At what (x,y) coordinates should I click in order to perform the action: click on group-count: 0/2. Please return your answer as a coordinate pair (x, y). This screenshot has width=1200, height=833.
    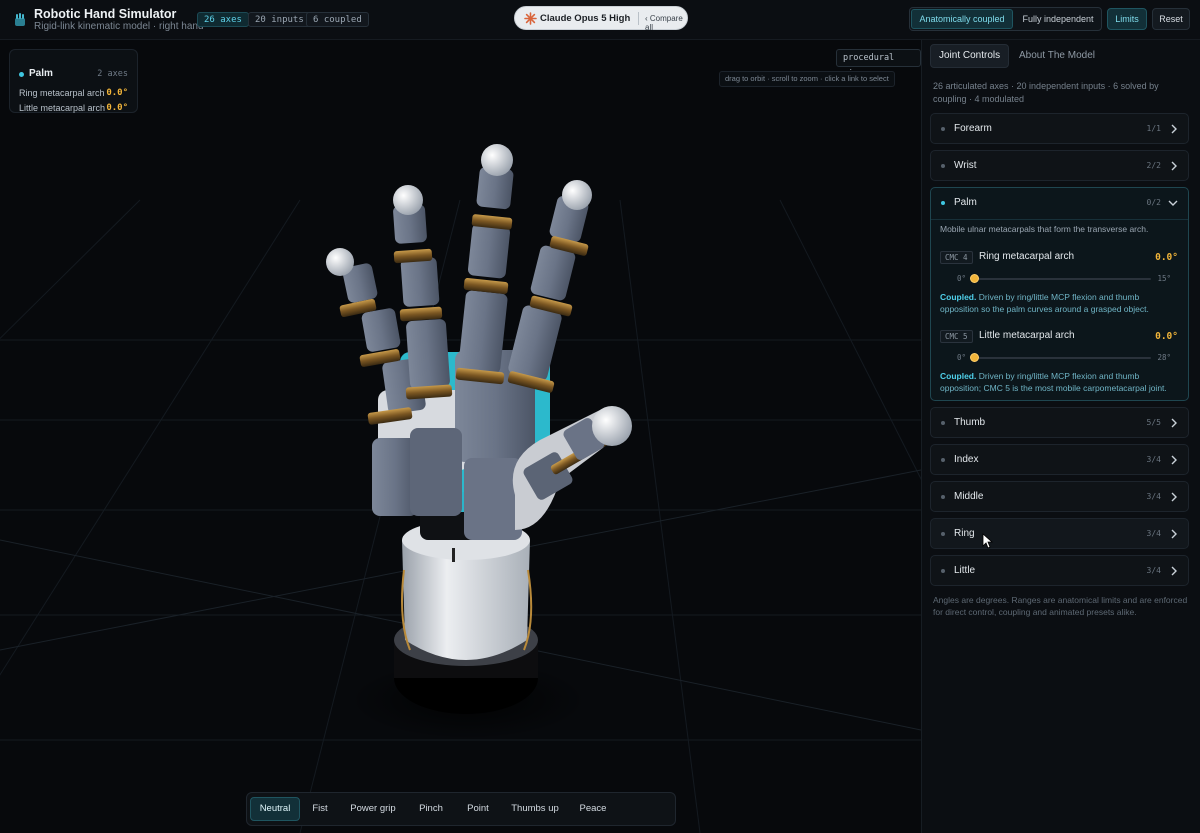
    Looking at the image, I should click on (1153, 202).